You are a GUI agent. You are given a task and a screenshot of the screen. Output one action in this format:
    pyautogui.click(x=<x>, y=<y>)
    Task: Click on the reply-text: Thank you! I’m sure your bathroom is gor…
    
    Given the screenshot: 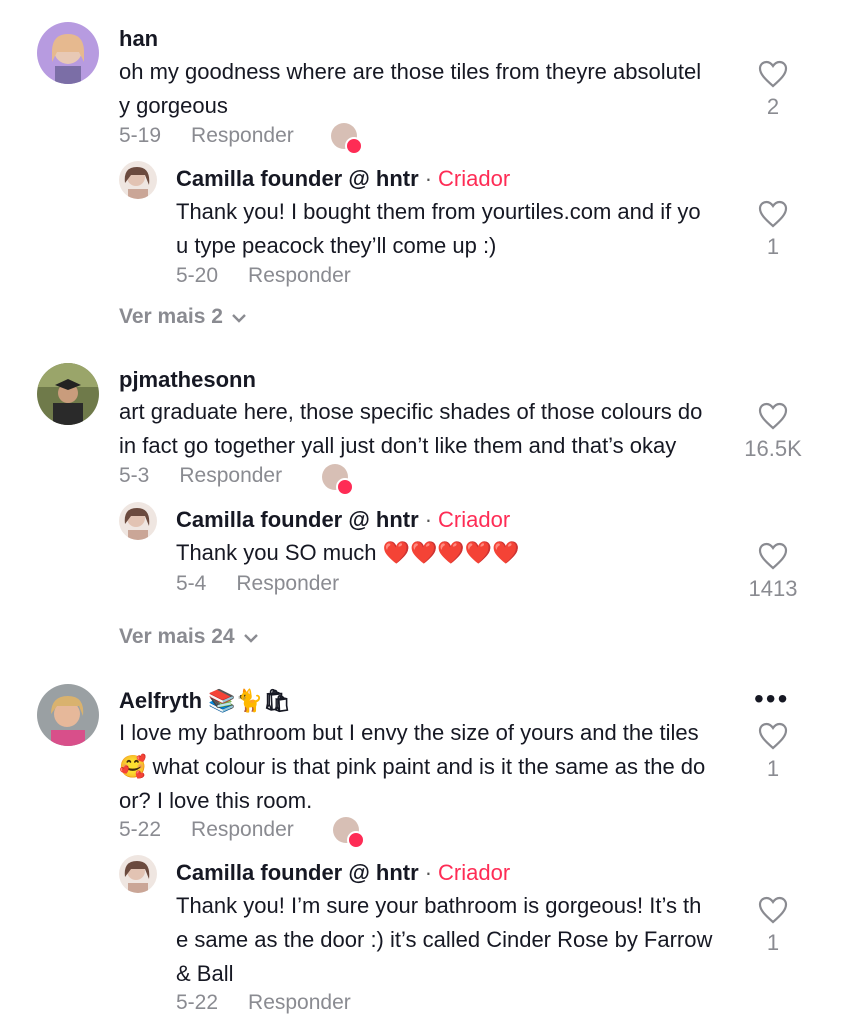 What is the action you would take?
    pyautogui.click(x=444, y=939)
    